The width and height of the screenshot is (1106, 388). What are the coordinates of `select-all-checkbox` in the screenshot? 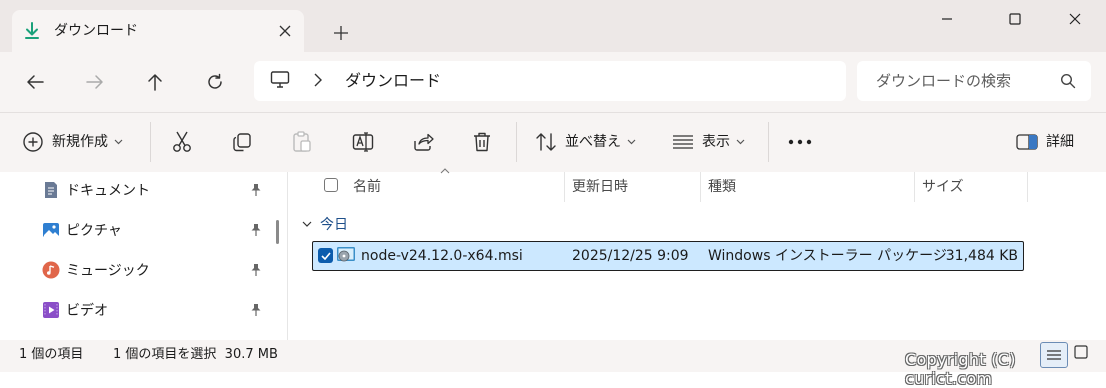 It's located at (331, 185).